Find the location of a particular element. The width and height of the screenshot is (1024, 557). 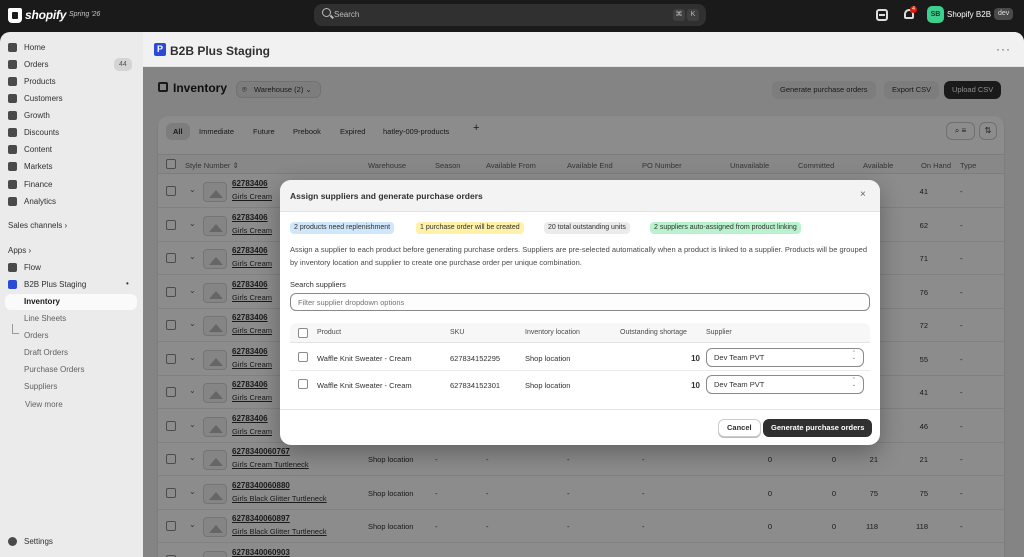

close-icon: × is located at coordinates (863, 194).